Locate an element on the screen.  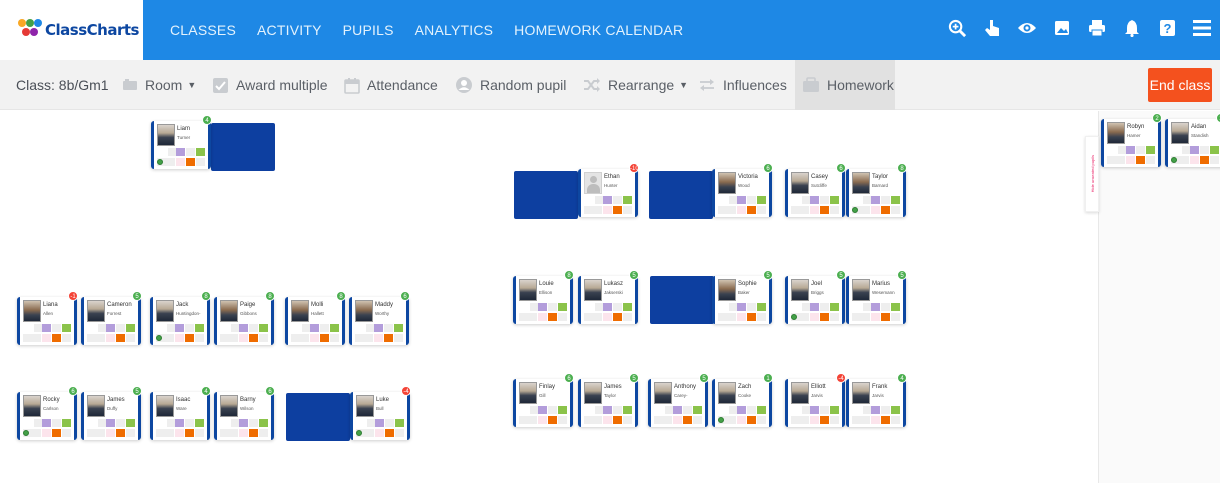
zoom-in-icon is located at coordinates (957, 28).